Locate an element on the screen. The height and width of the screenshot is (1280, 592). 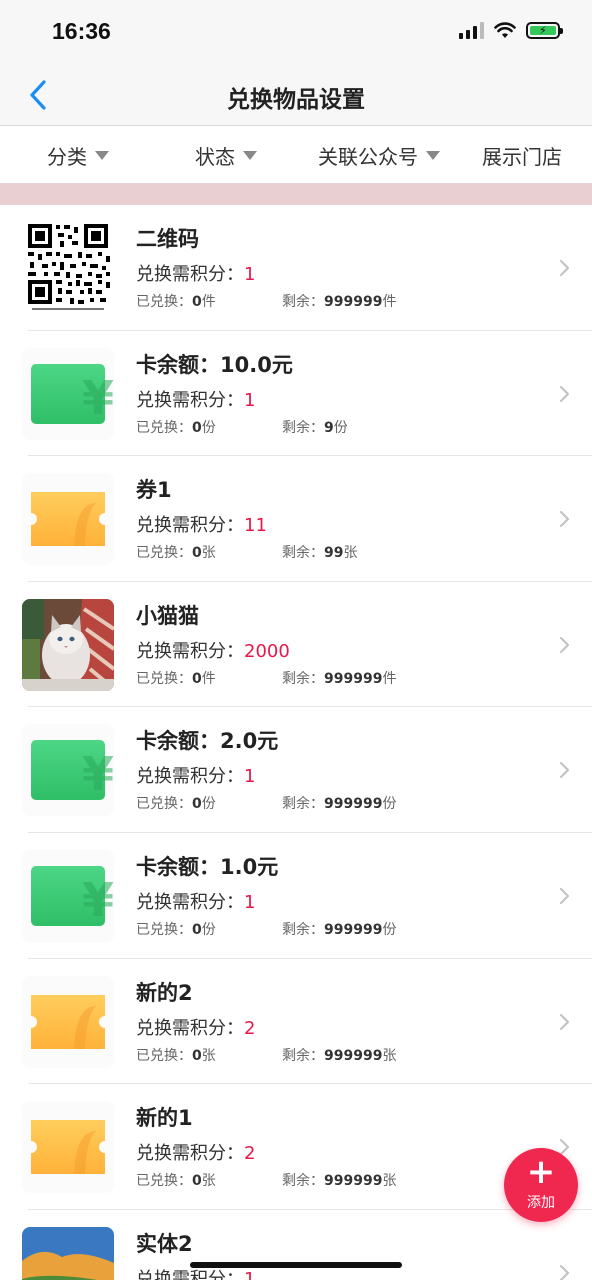
exchanged-stat: 已兑换：0件 is located at coordinates (176, 302).